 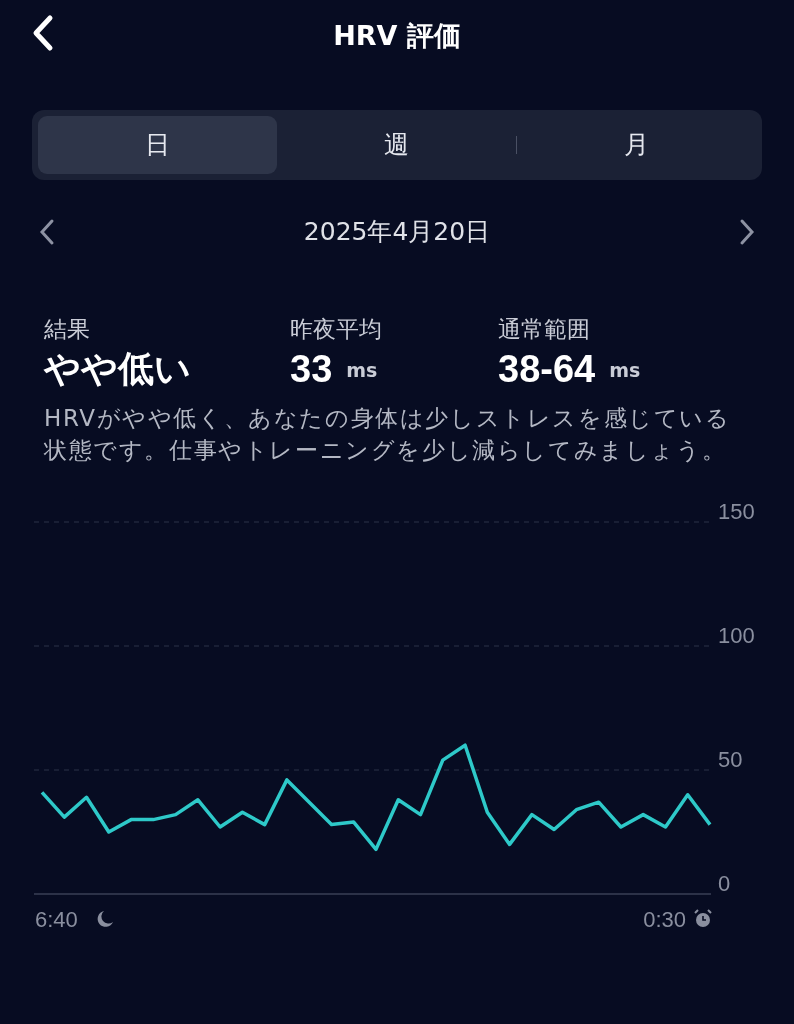 What do you see at coordinates (105, 919) in the screenshot?
I see `moon-icon` at bounding box center [105, 919].